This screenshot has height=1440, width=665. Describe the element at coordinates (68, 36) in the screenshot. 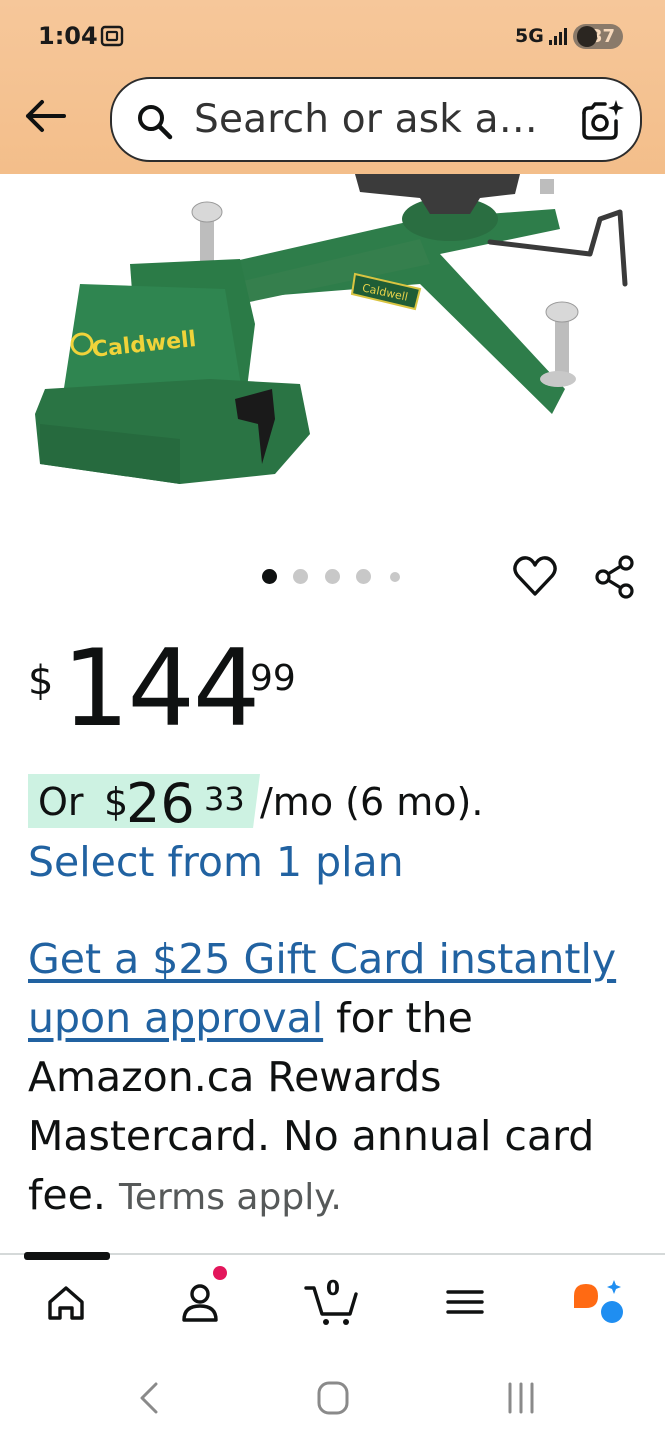

I see `status-time: 1:04` at that location.